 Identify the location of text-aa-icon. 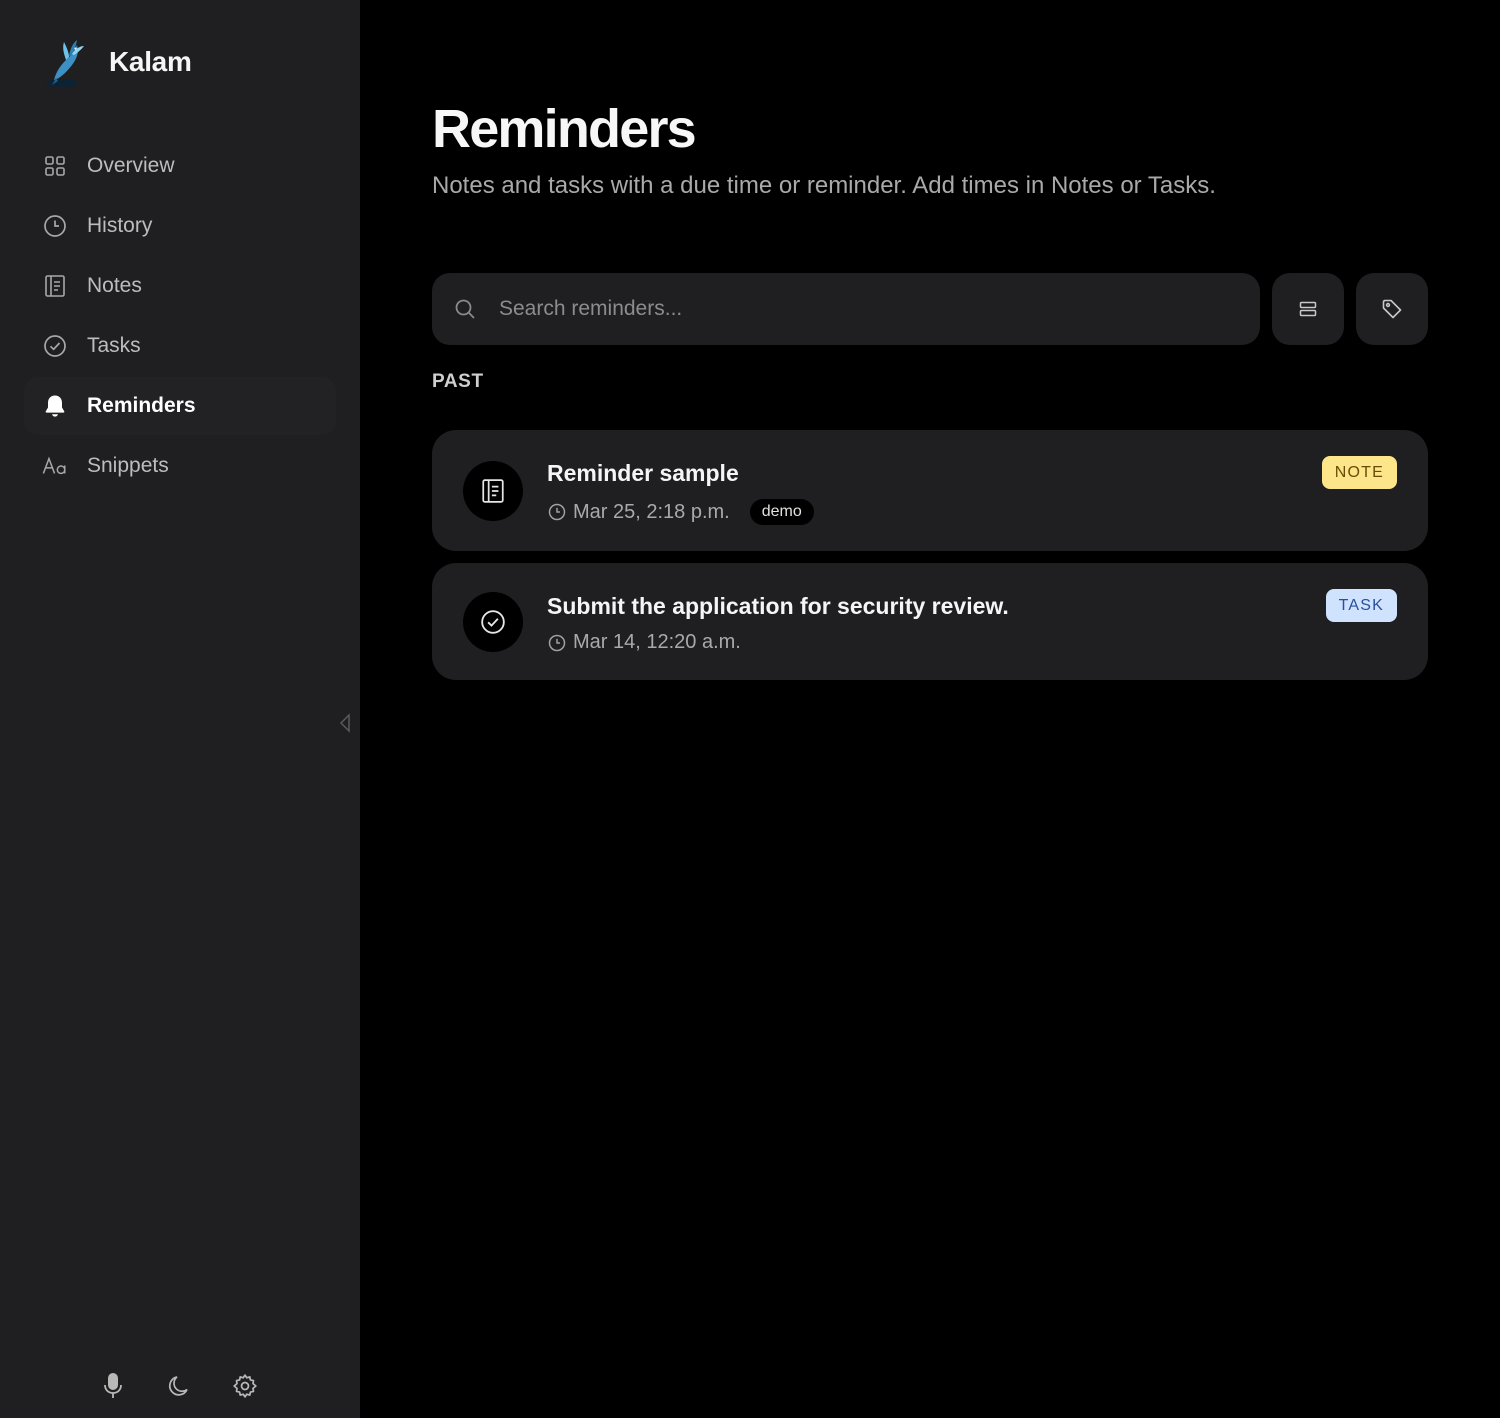
(55, 466).